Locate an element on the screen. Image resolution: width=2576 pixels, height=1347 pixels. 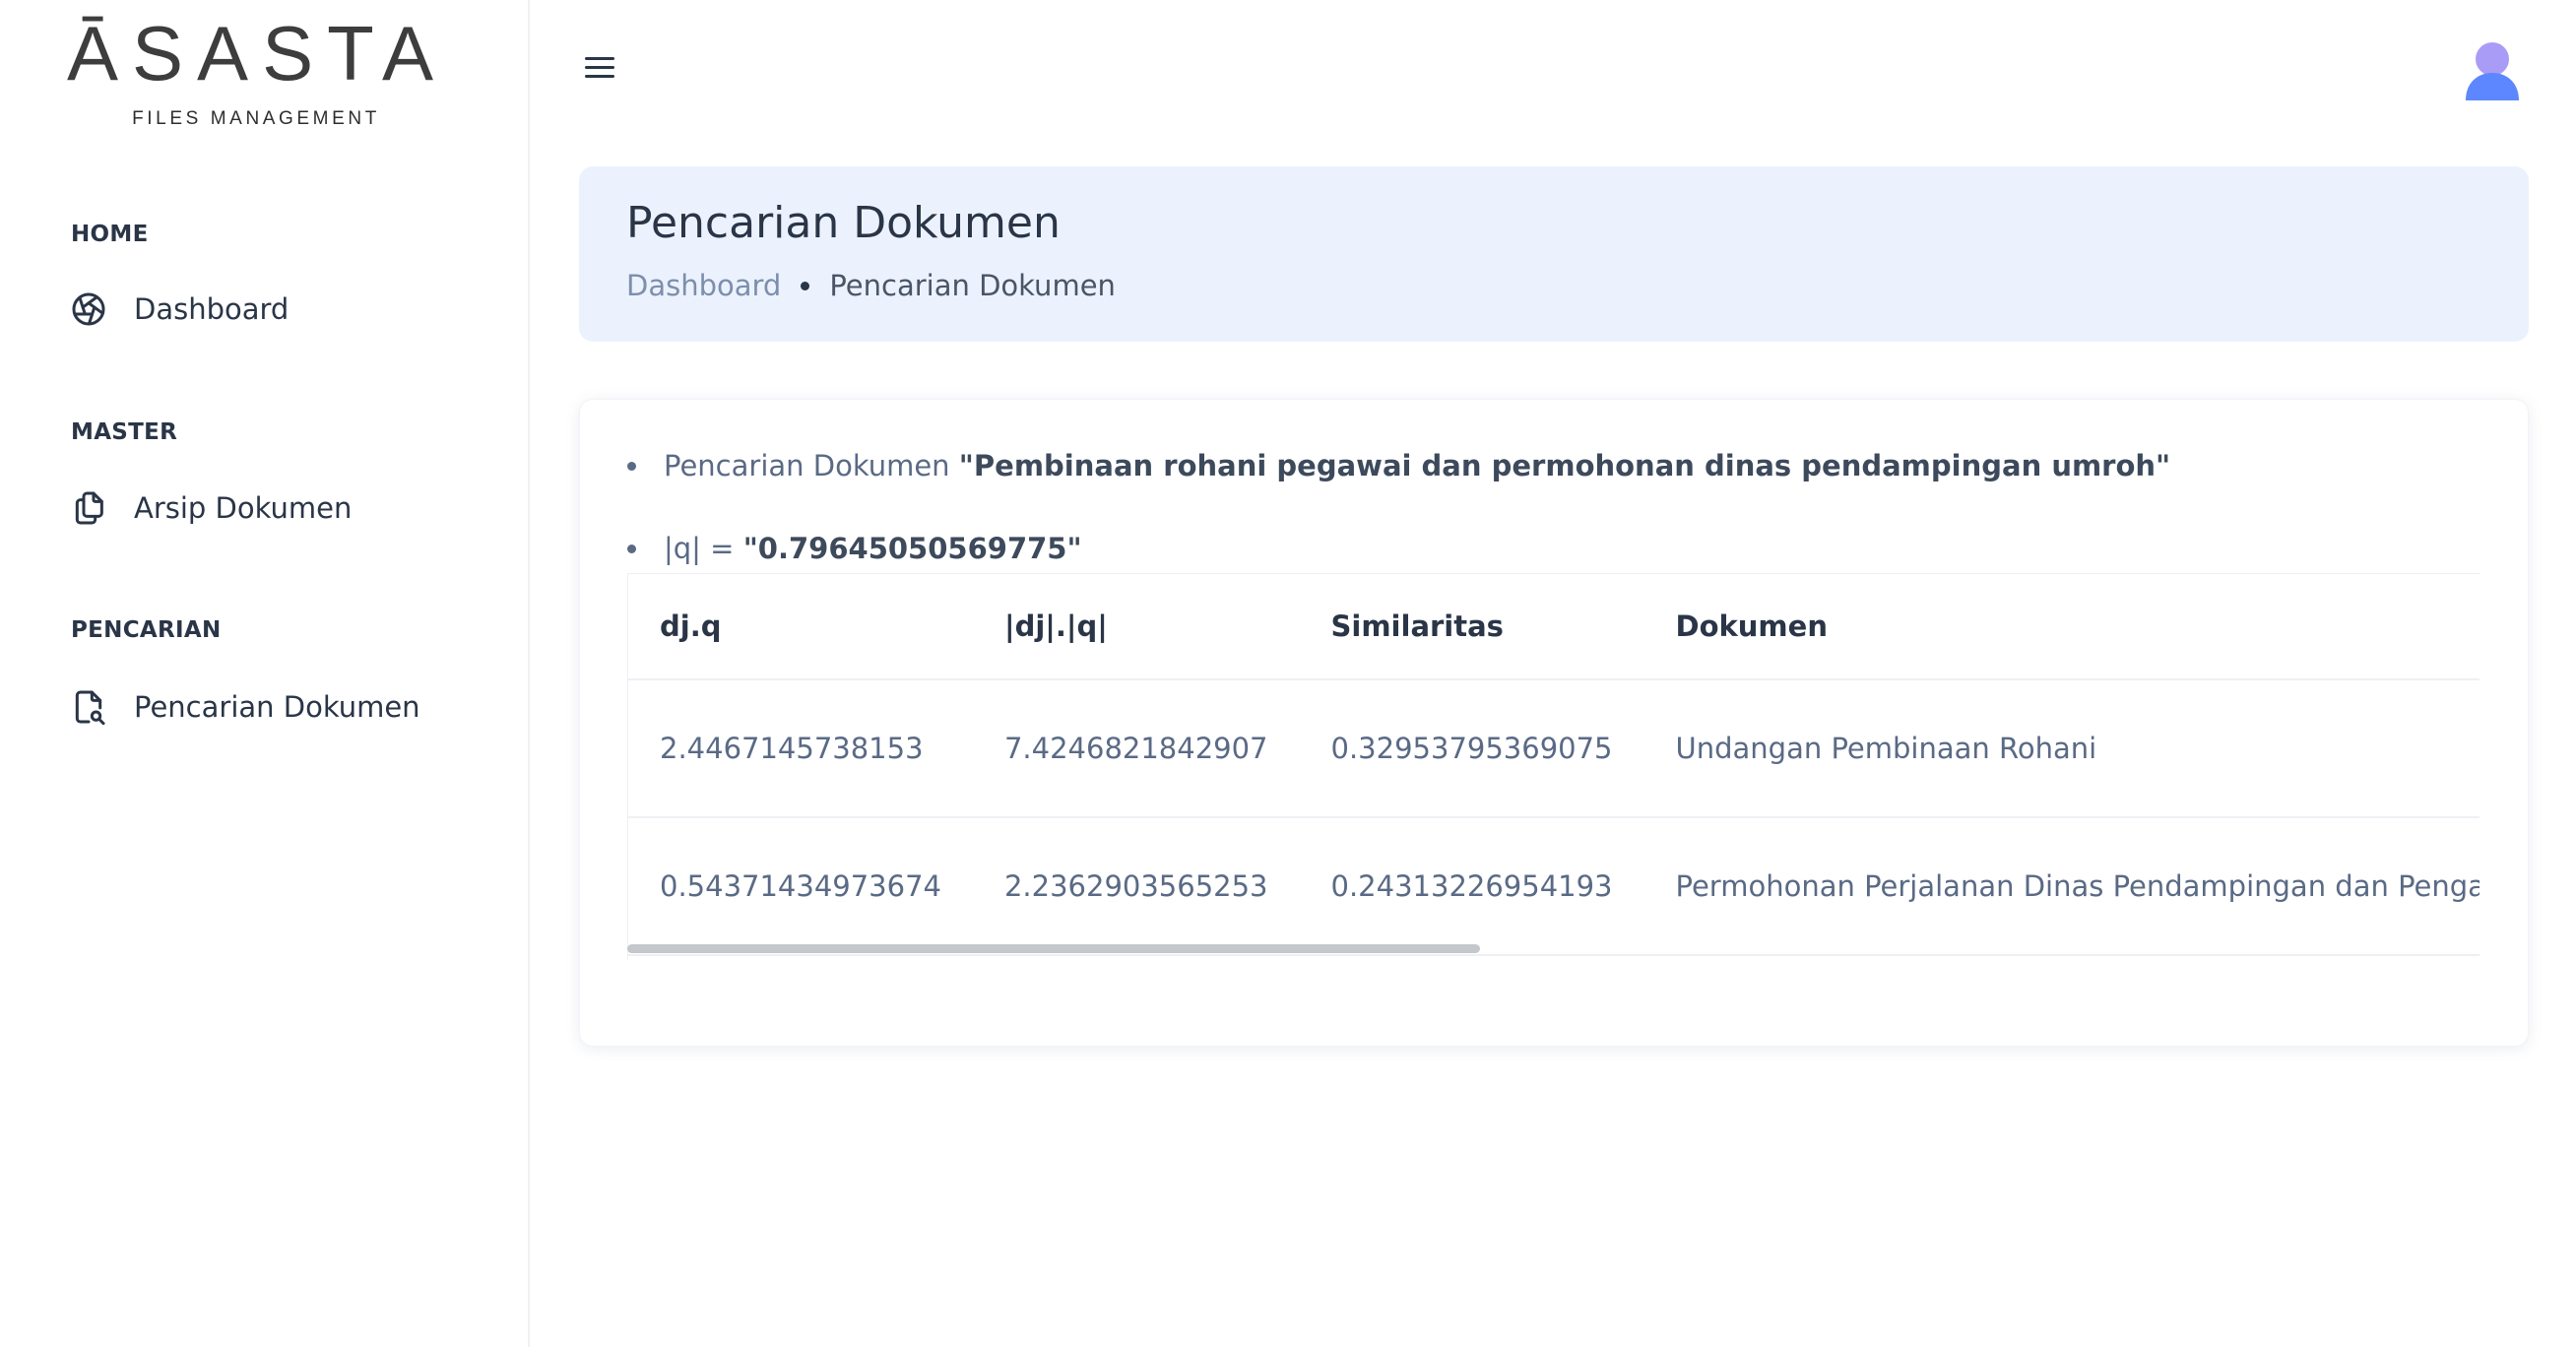
breadcrumb: Dashboard Pencarian Dokumen is located at coordinates (871, 285).